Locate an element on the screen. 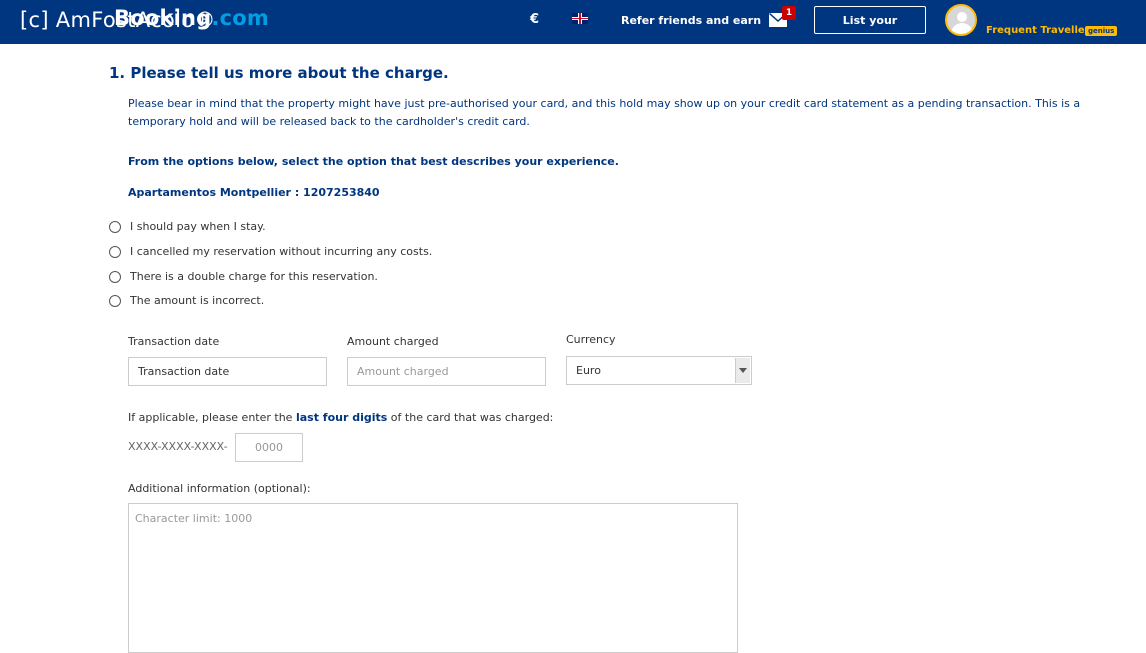 The image size is (1146, 653). card-text-before: If applicable, please enter the is located at coordinates (212, 417).